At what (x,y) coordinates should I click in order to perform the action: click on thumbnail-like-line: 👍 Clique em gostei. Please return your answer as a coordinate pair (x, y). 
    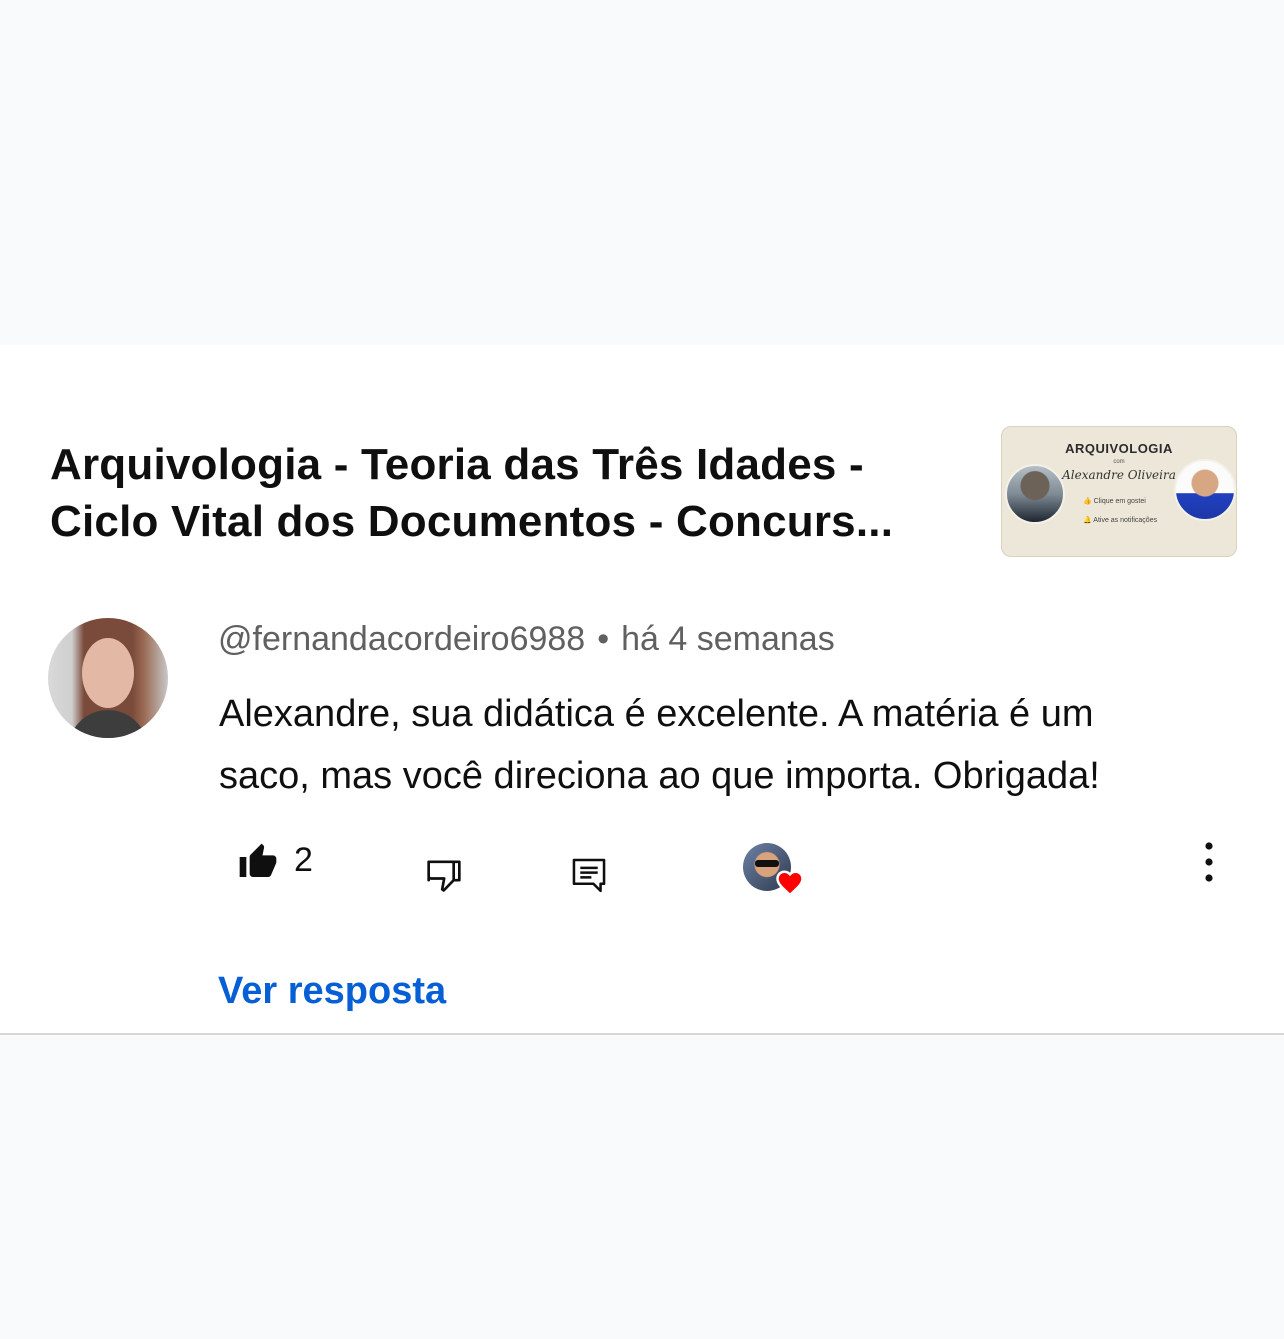
    Looking at the image, I should click on (1114, 501).